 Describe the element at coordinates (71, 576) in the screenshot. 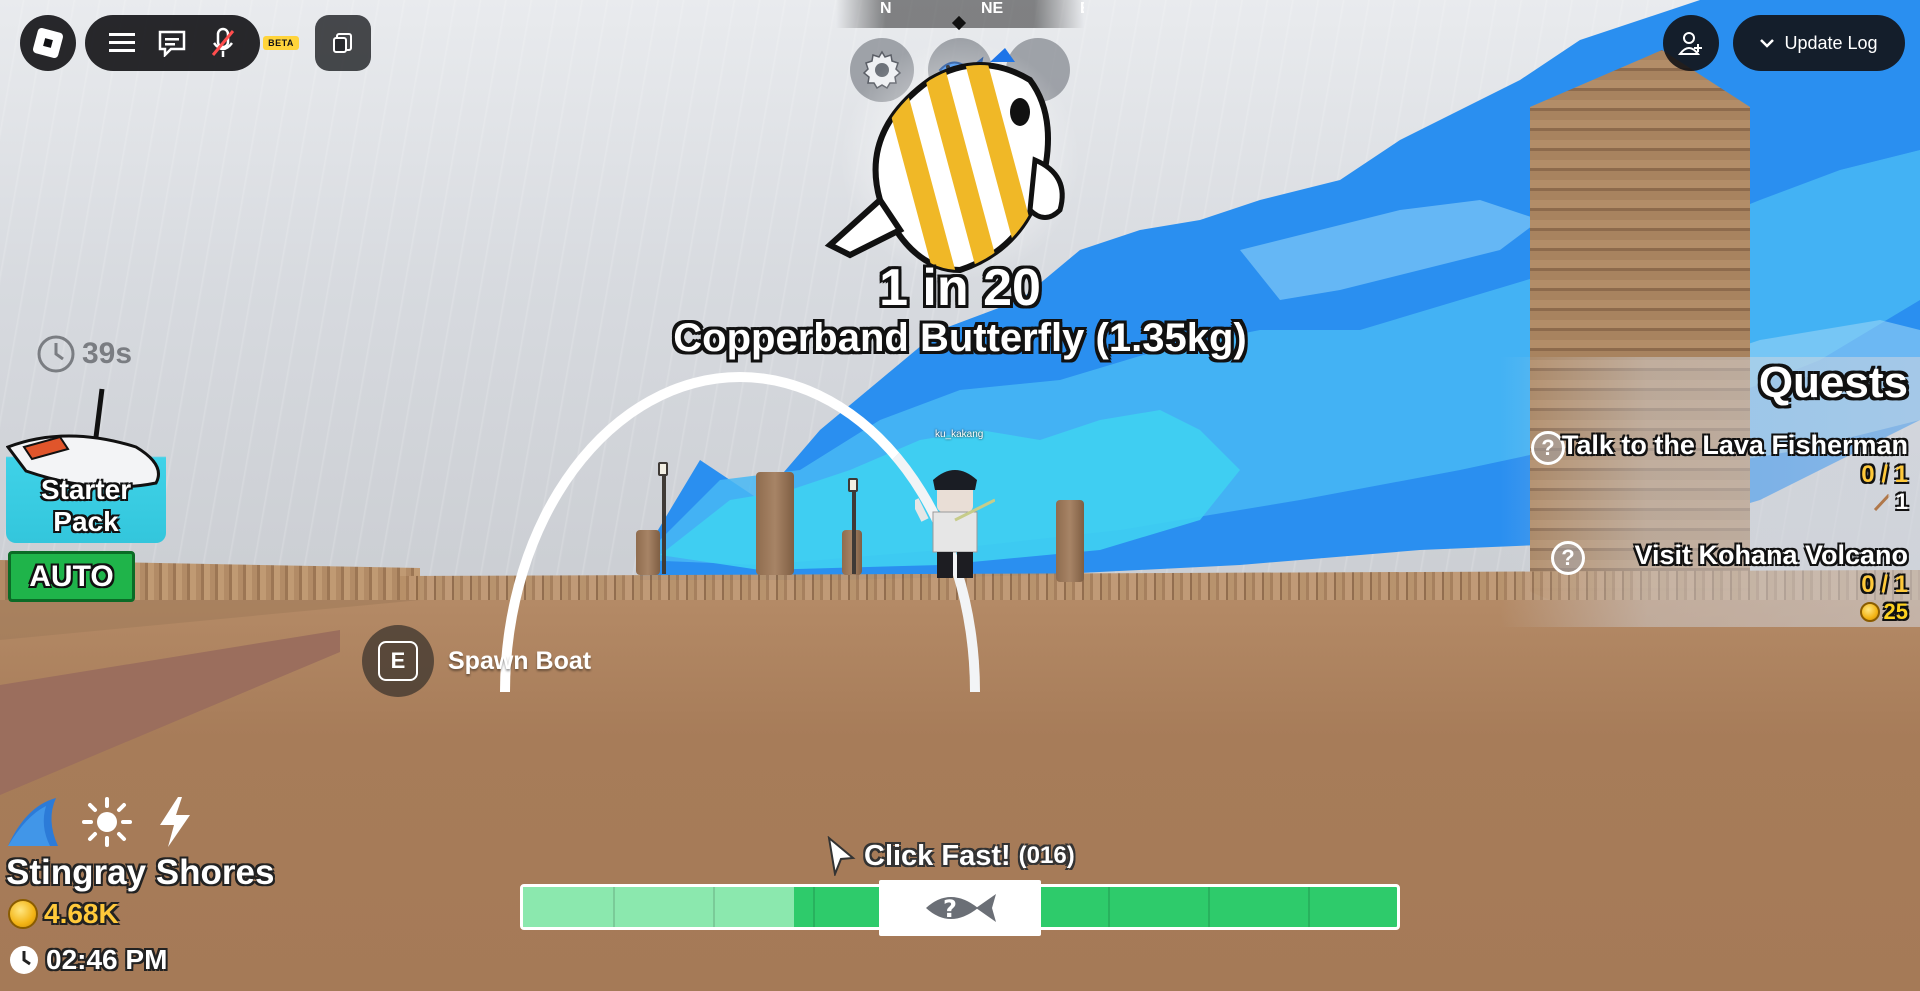

I see `auto-fish-button: AUTO` at that location.